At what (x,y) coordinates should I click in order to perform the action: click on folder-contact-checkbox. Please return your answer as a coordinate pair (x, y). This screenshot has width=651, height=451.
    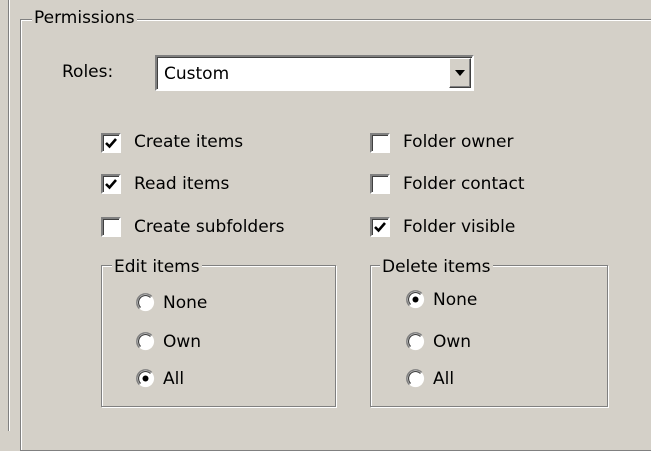
    Looking at the image, I should click on (380, 184).